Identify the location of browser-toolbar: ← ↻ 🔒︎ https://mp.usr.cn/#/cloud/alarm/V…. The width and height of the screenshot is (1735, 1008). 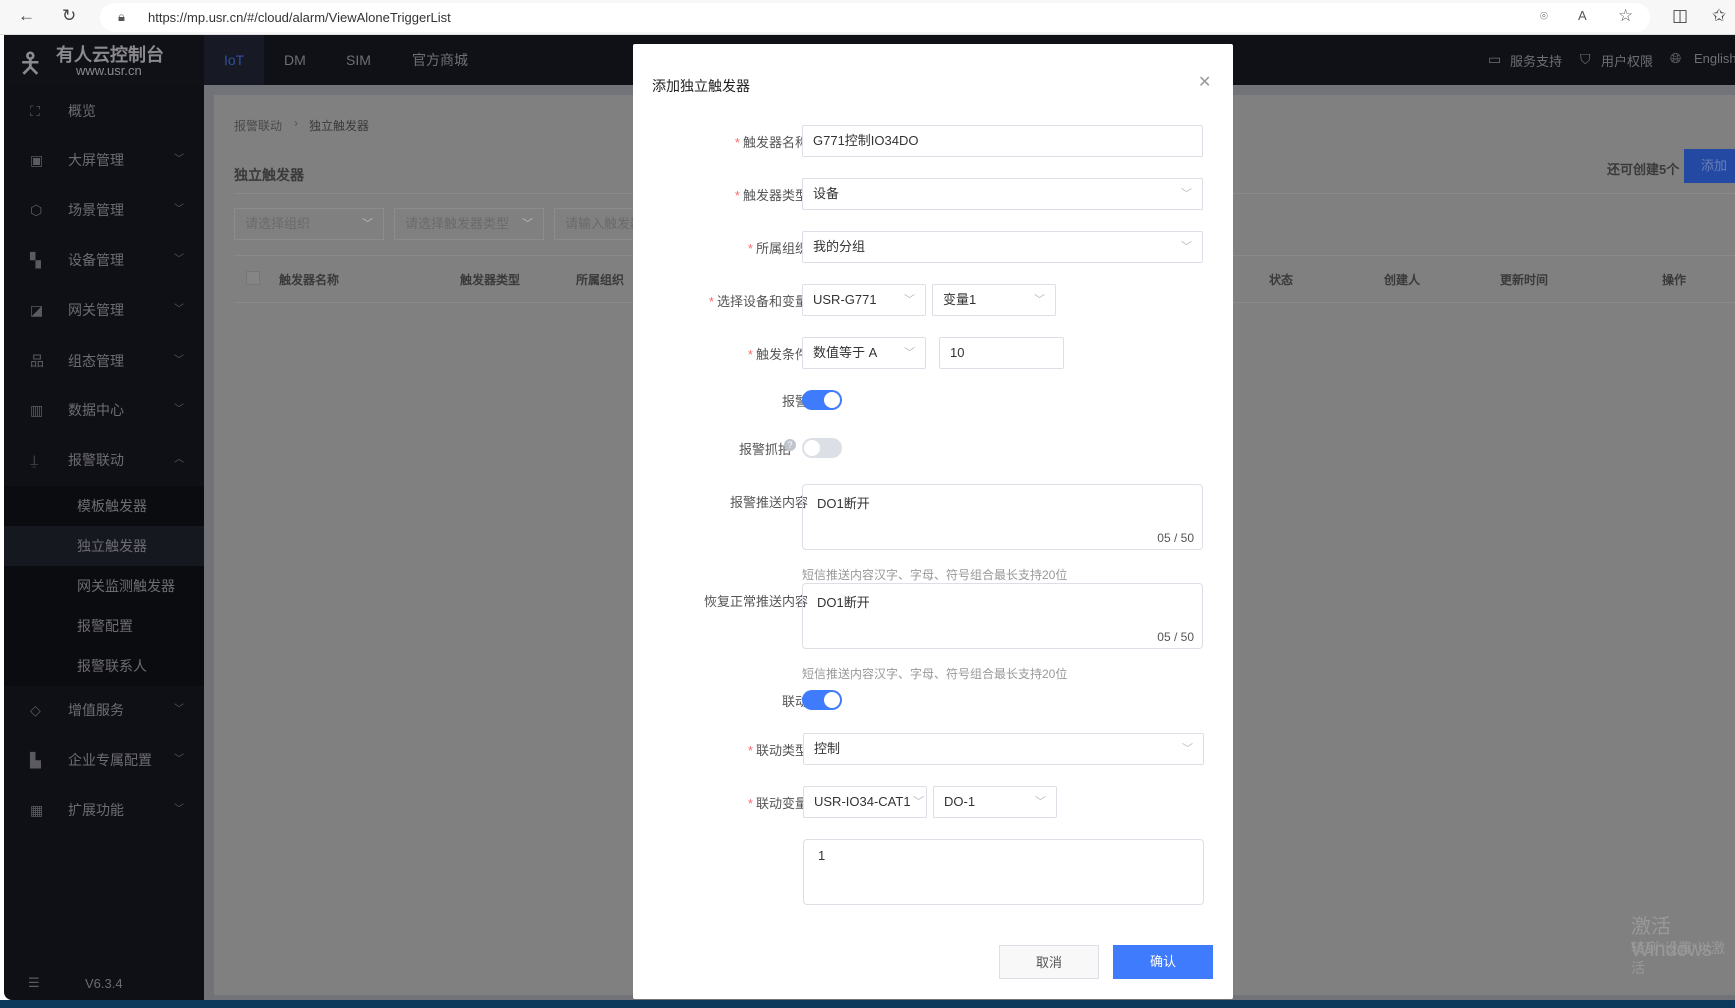
(867, 17).